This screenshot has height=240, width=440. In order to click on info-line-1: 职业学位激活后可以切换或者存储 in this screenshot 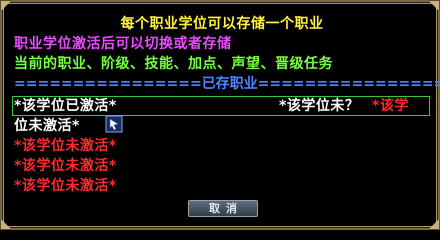, I will do `click(123, 44)`.